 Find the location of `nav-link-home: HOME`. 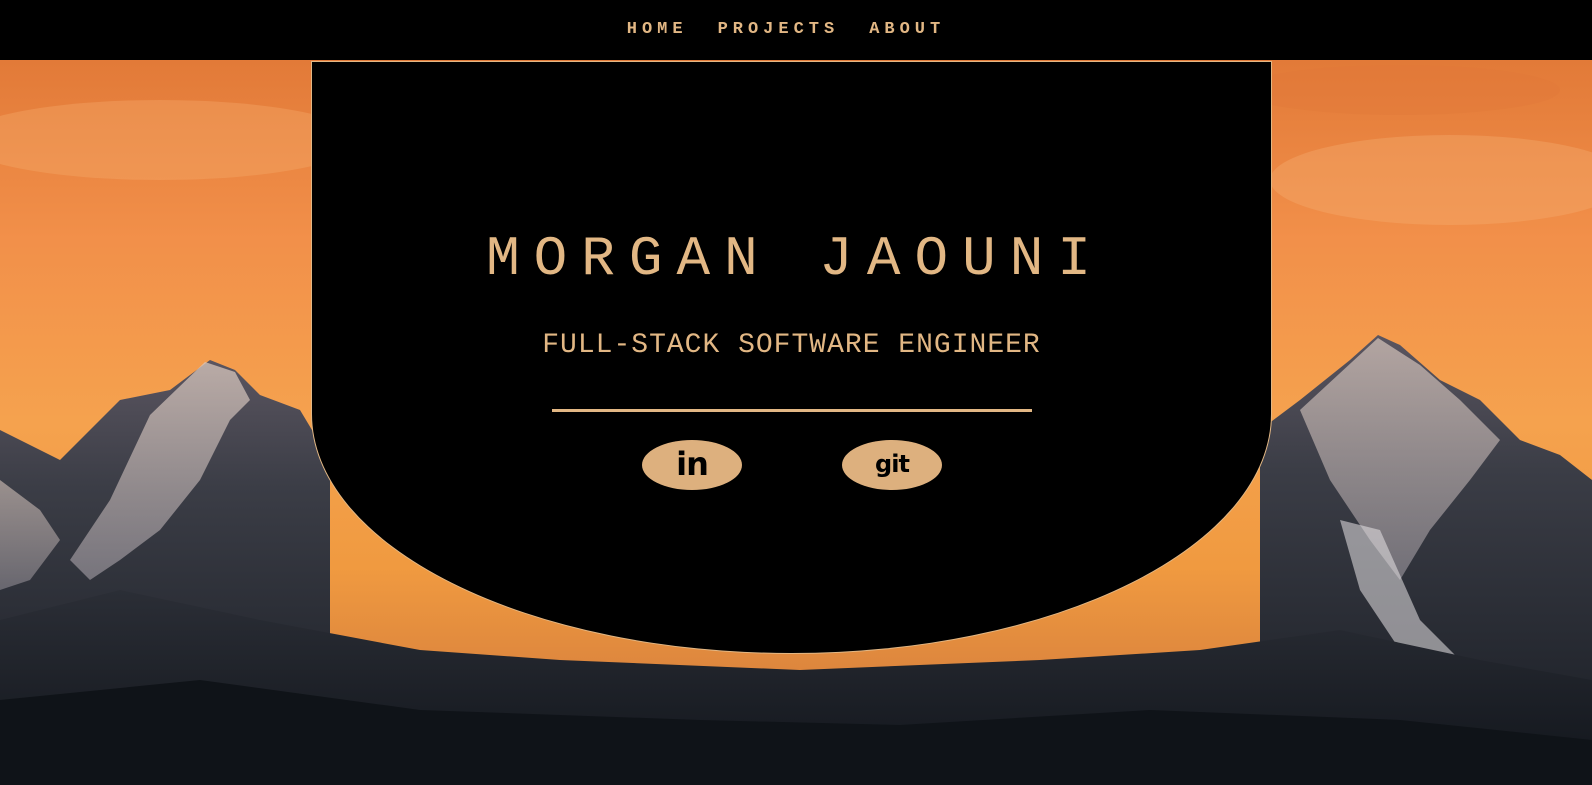

nav-link-home: HOME is located at coordinates (657, 29).